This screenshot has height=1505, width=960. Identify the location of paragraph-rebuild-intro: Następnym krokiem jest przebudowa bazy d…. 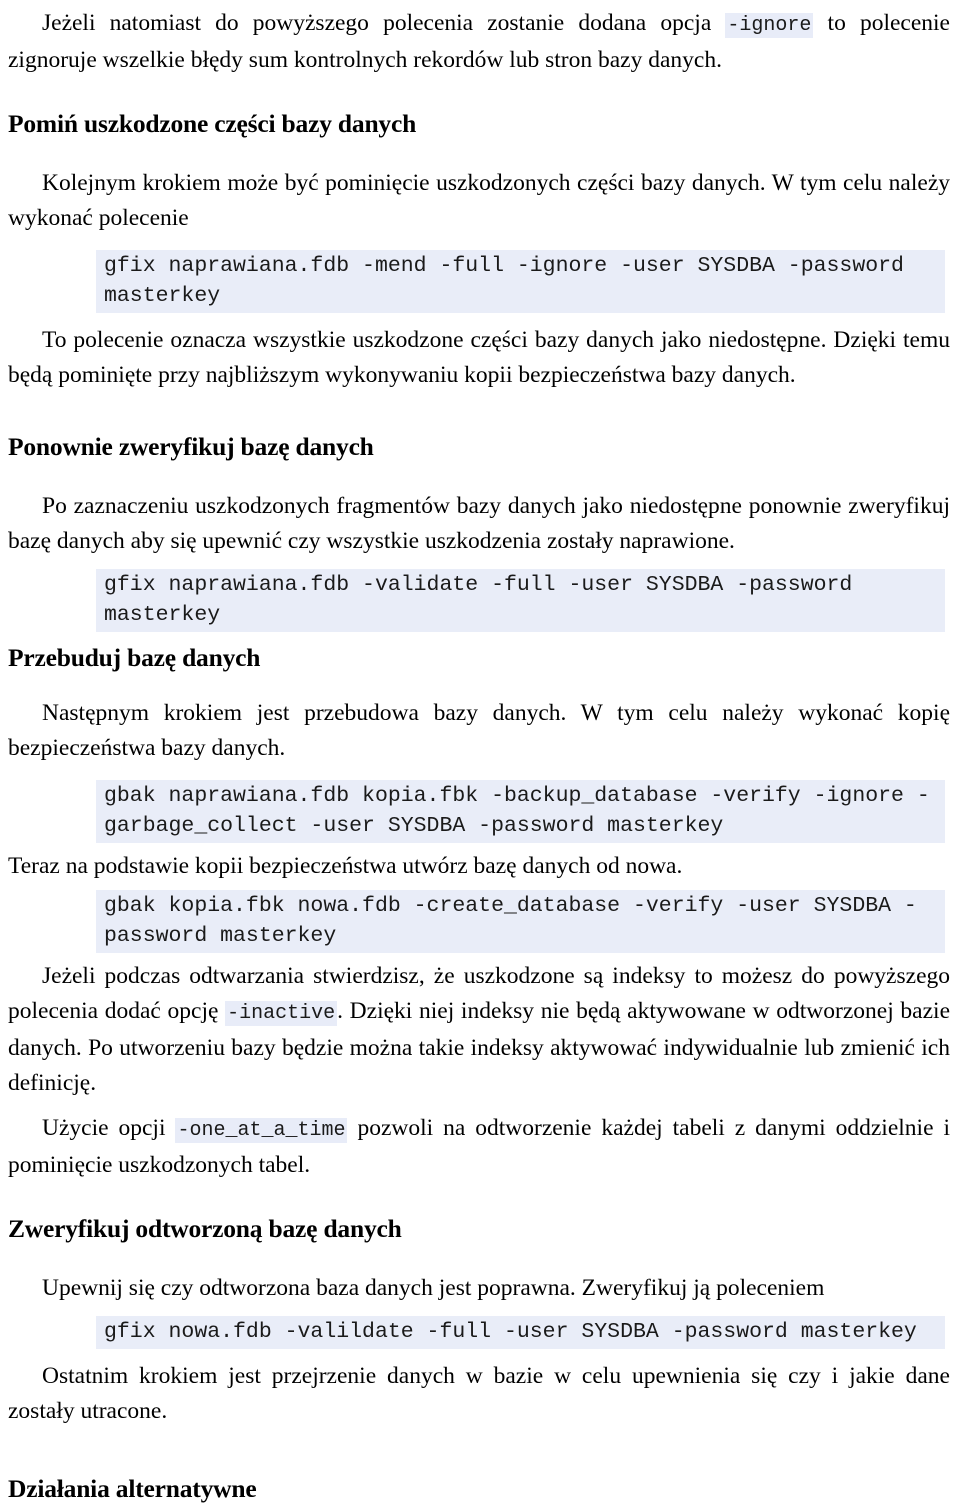
(479, 730).